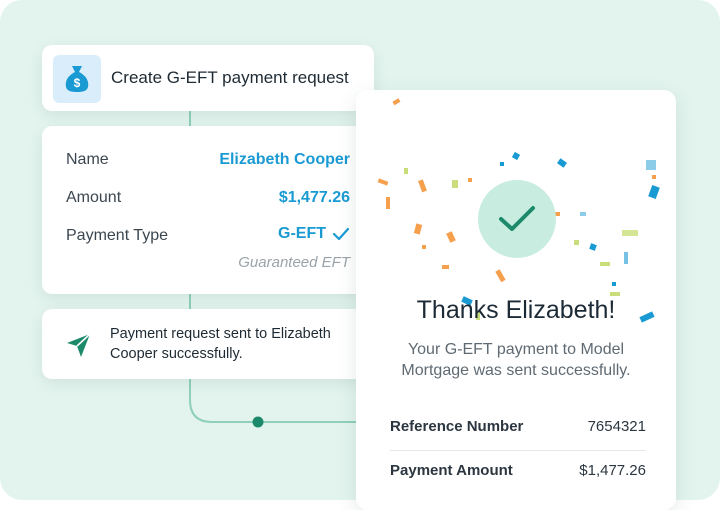  I want to click on payment-type-value-row: G-EFT, so click(314, 235).